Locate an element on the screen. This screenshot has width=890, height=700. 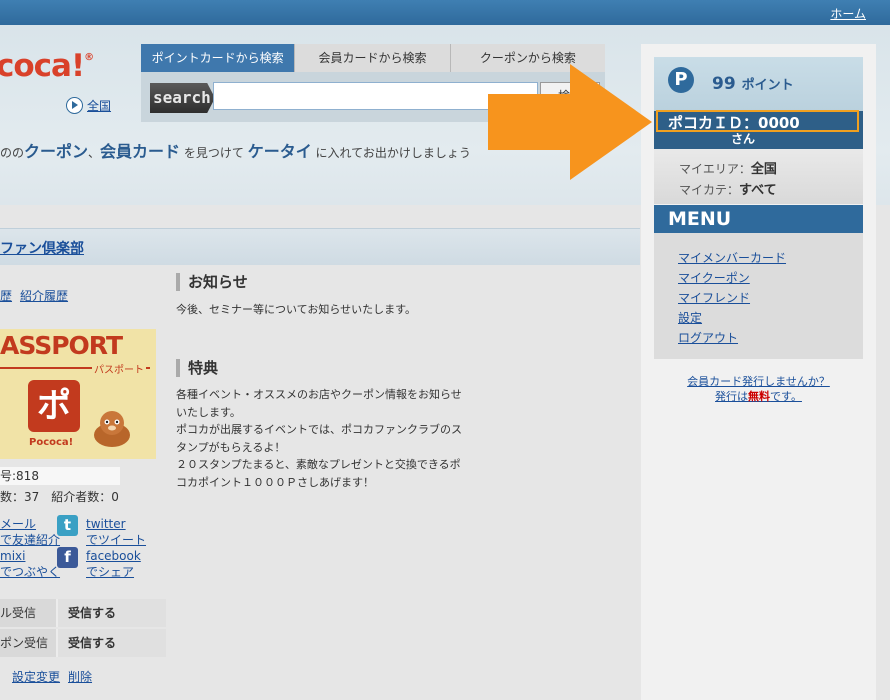
points-unit: ポイント is located at coordinates (767, 85).